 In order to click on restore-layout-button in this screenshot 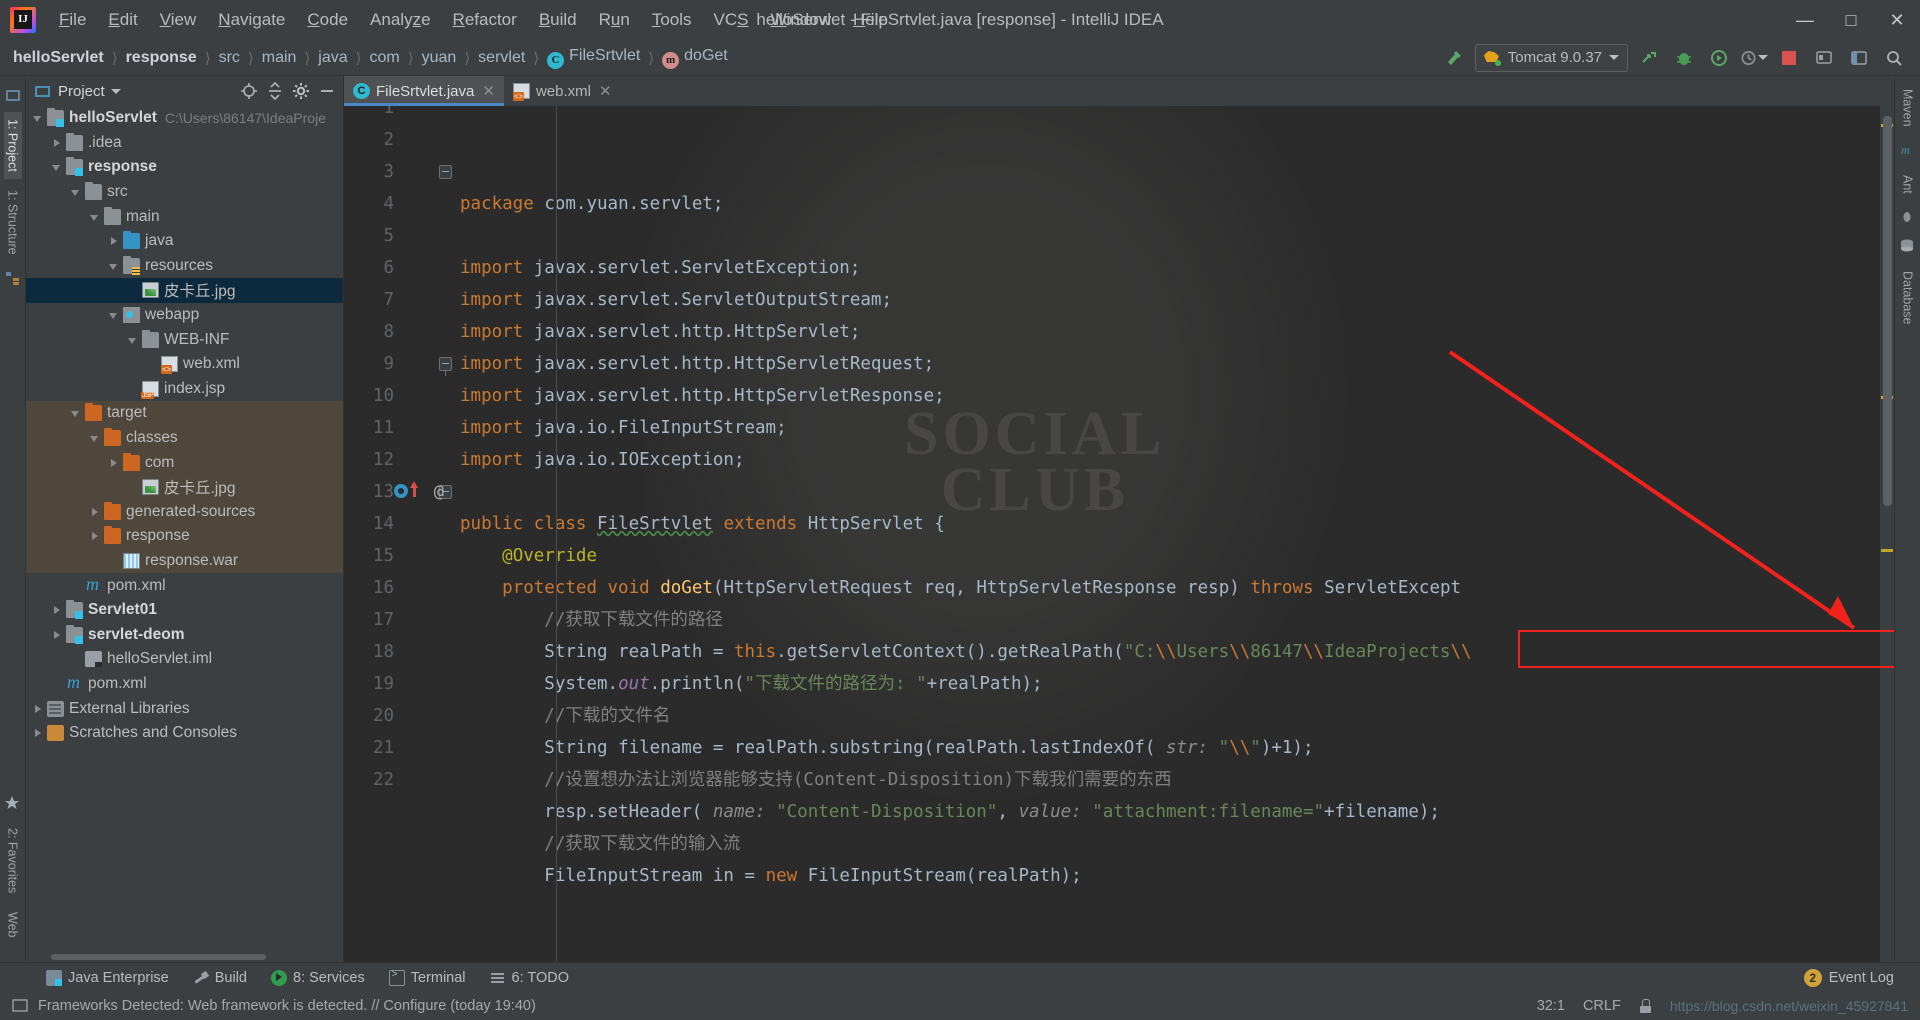, I will do `click(1859, 58)`.